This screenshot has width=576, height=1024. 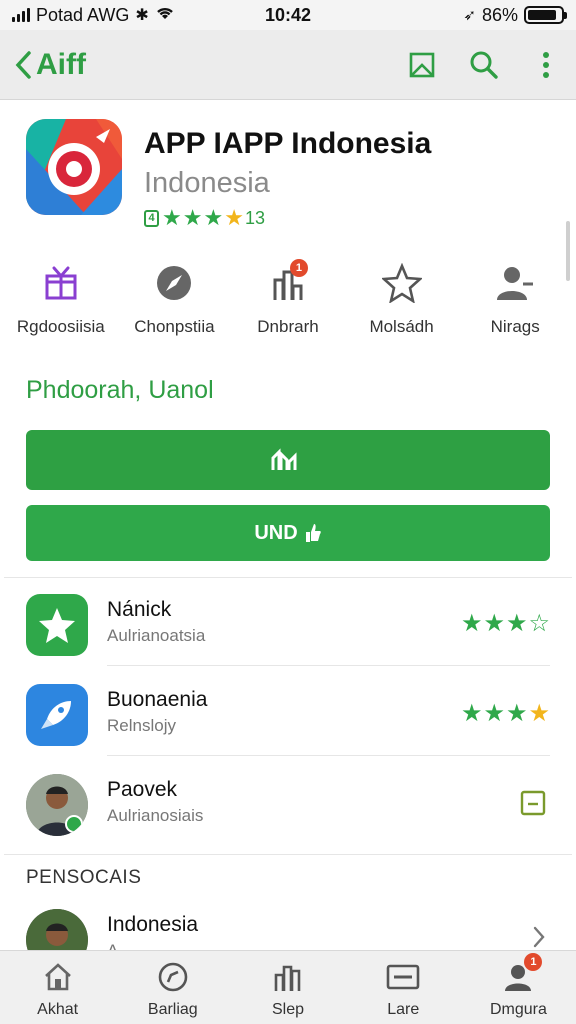 What do you see at coordinates (533, 803) in the screenshot?
I see `edit-icon` at bounding box center [533, 803].